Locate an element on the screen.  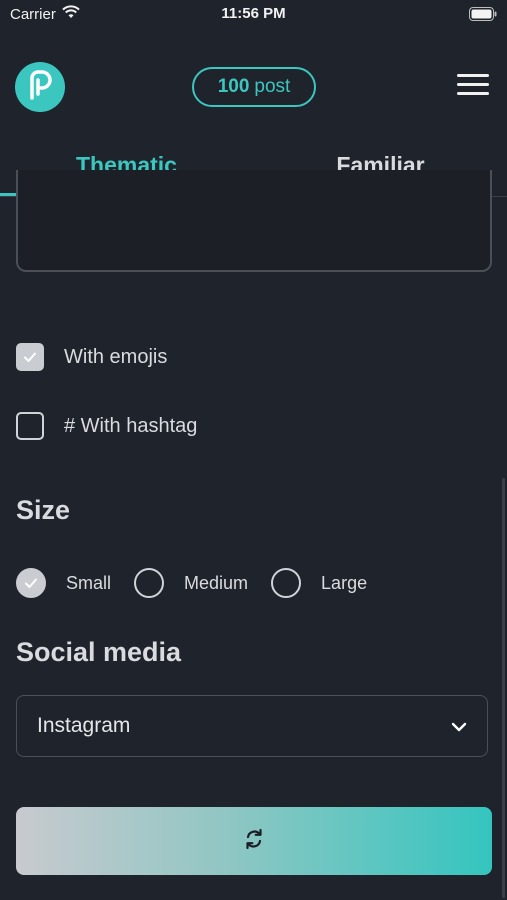
app-logo is located at coordinates (40, 87).